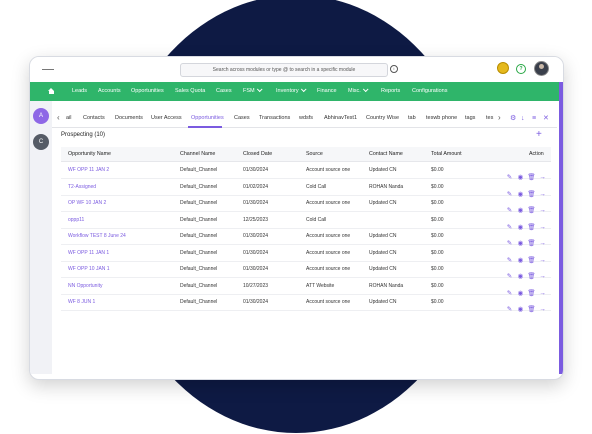 The width and height of the screenshot is (592, 434). I want to click on home-icon, so click(51, 91).